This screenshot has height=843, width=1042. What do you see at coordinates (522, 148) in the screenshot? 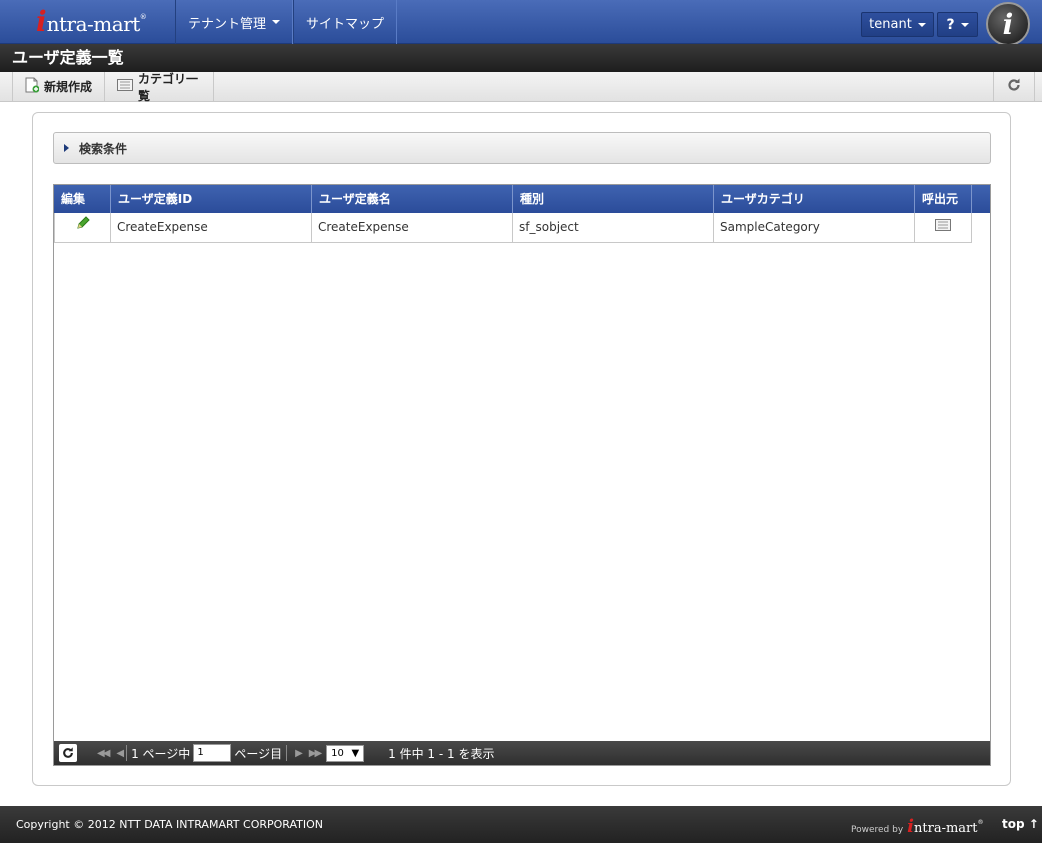
I see `search-conditions-toggle: 検索条件` at bounding box center [522, 148].